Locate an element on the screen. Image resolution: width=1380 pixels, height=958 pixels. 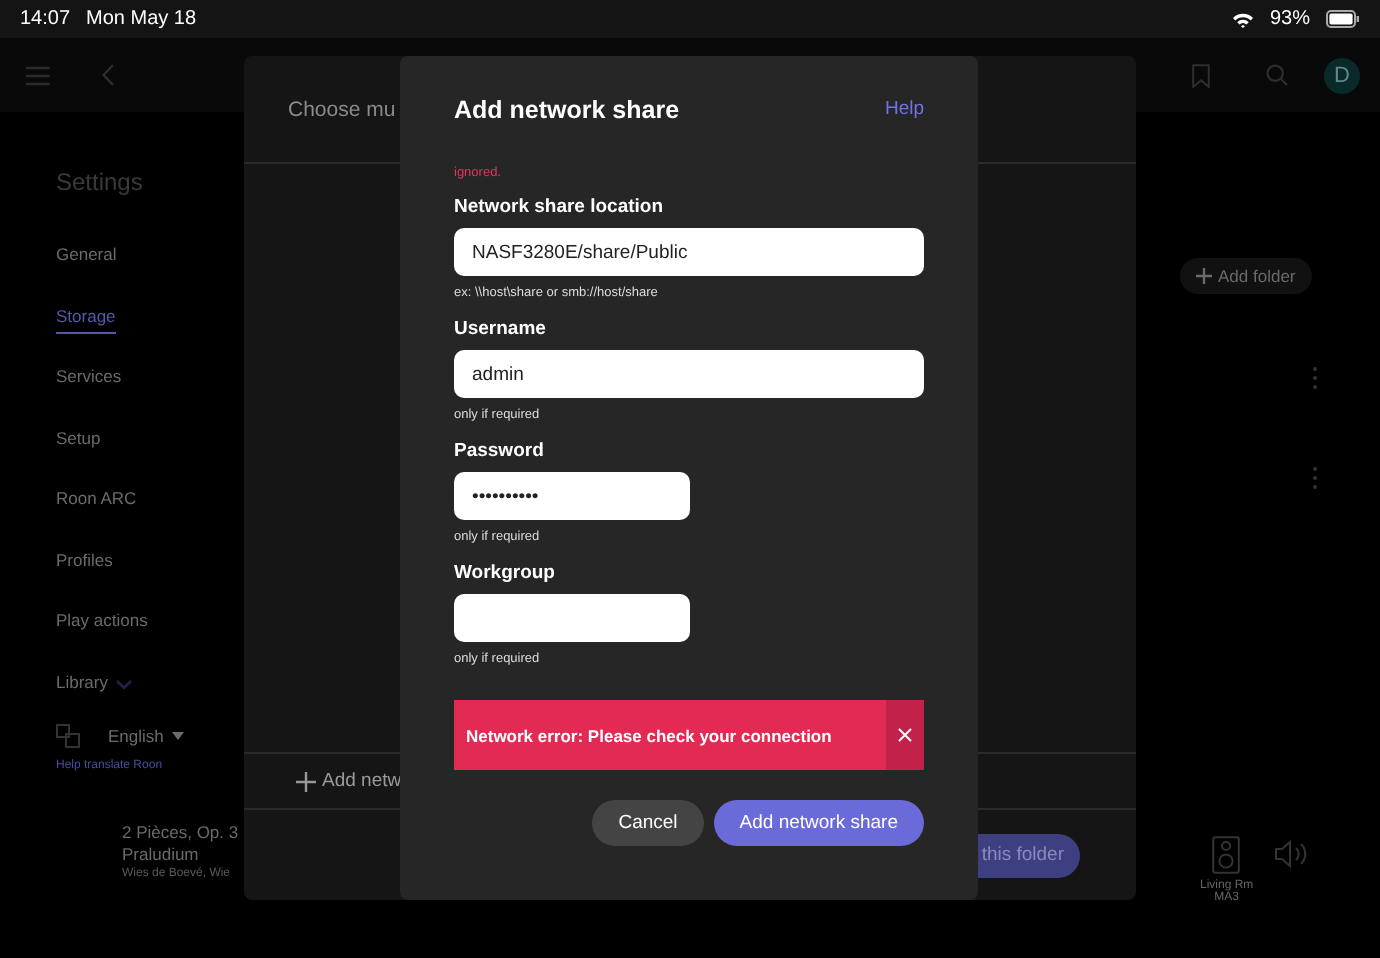
battery-icon is located at coordinates (1343, 19).